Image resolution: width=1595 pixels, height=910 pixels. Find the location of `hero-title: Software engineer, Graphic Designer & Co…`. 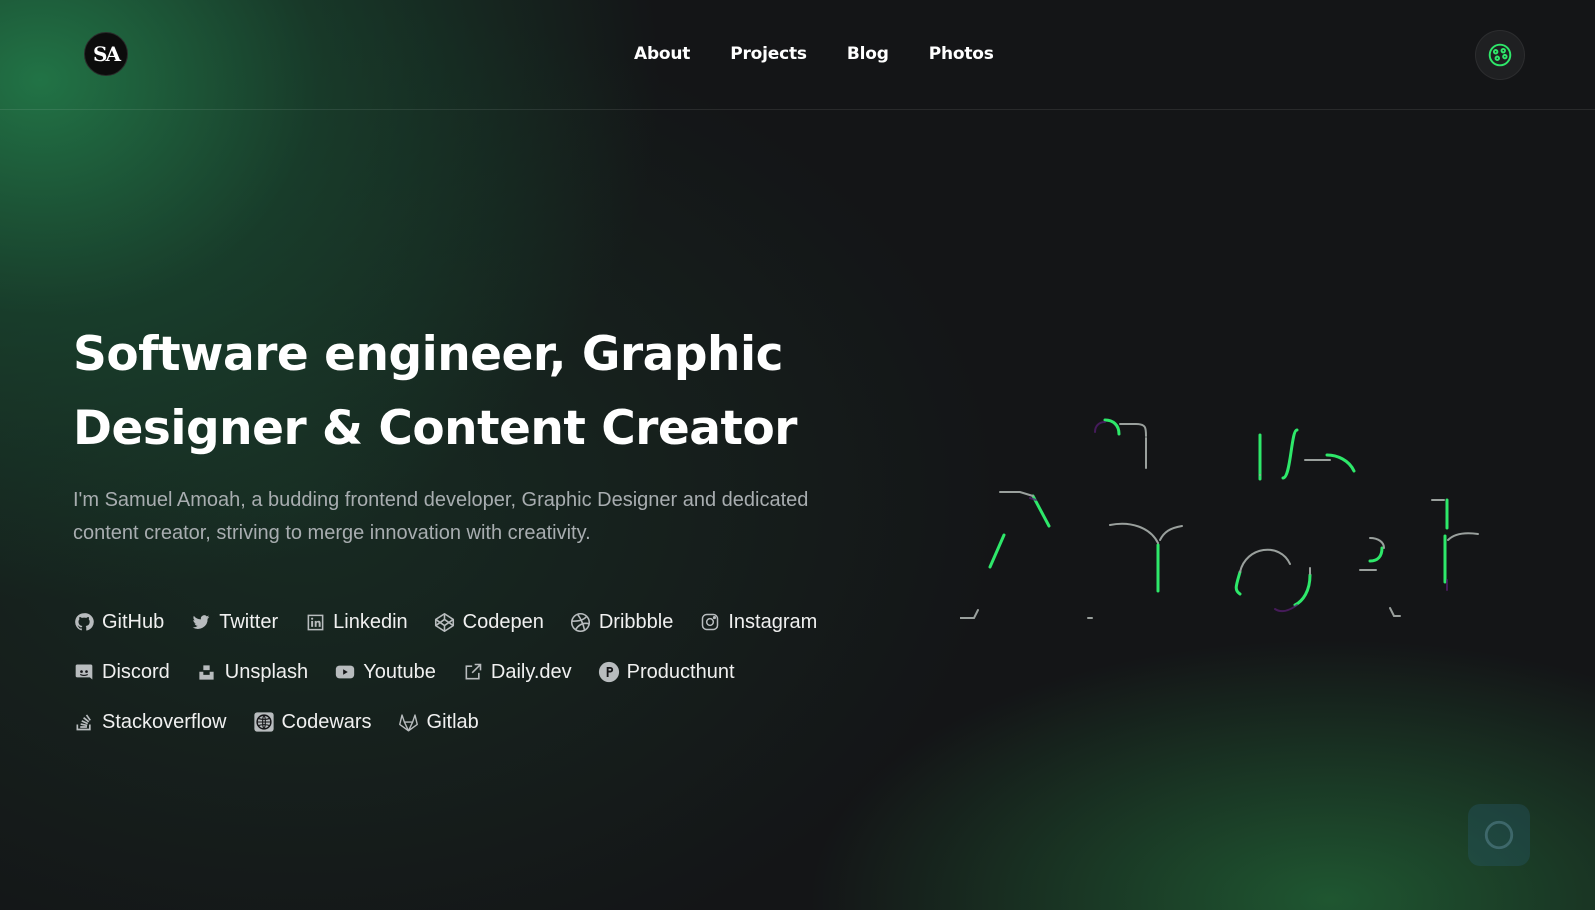

hero-title: Software engineer, Graphic Designer & Co… is located at coordinates (435, 391).